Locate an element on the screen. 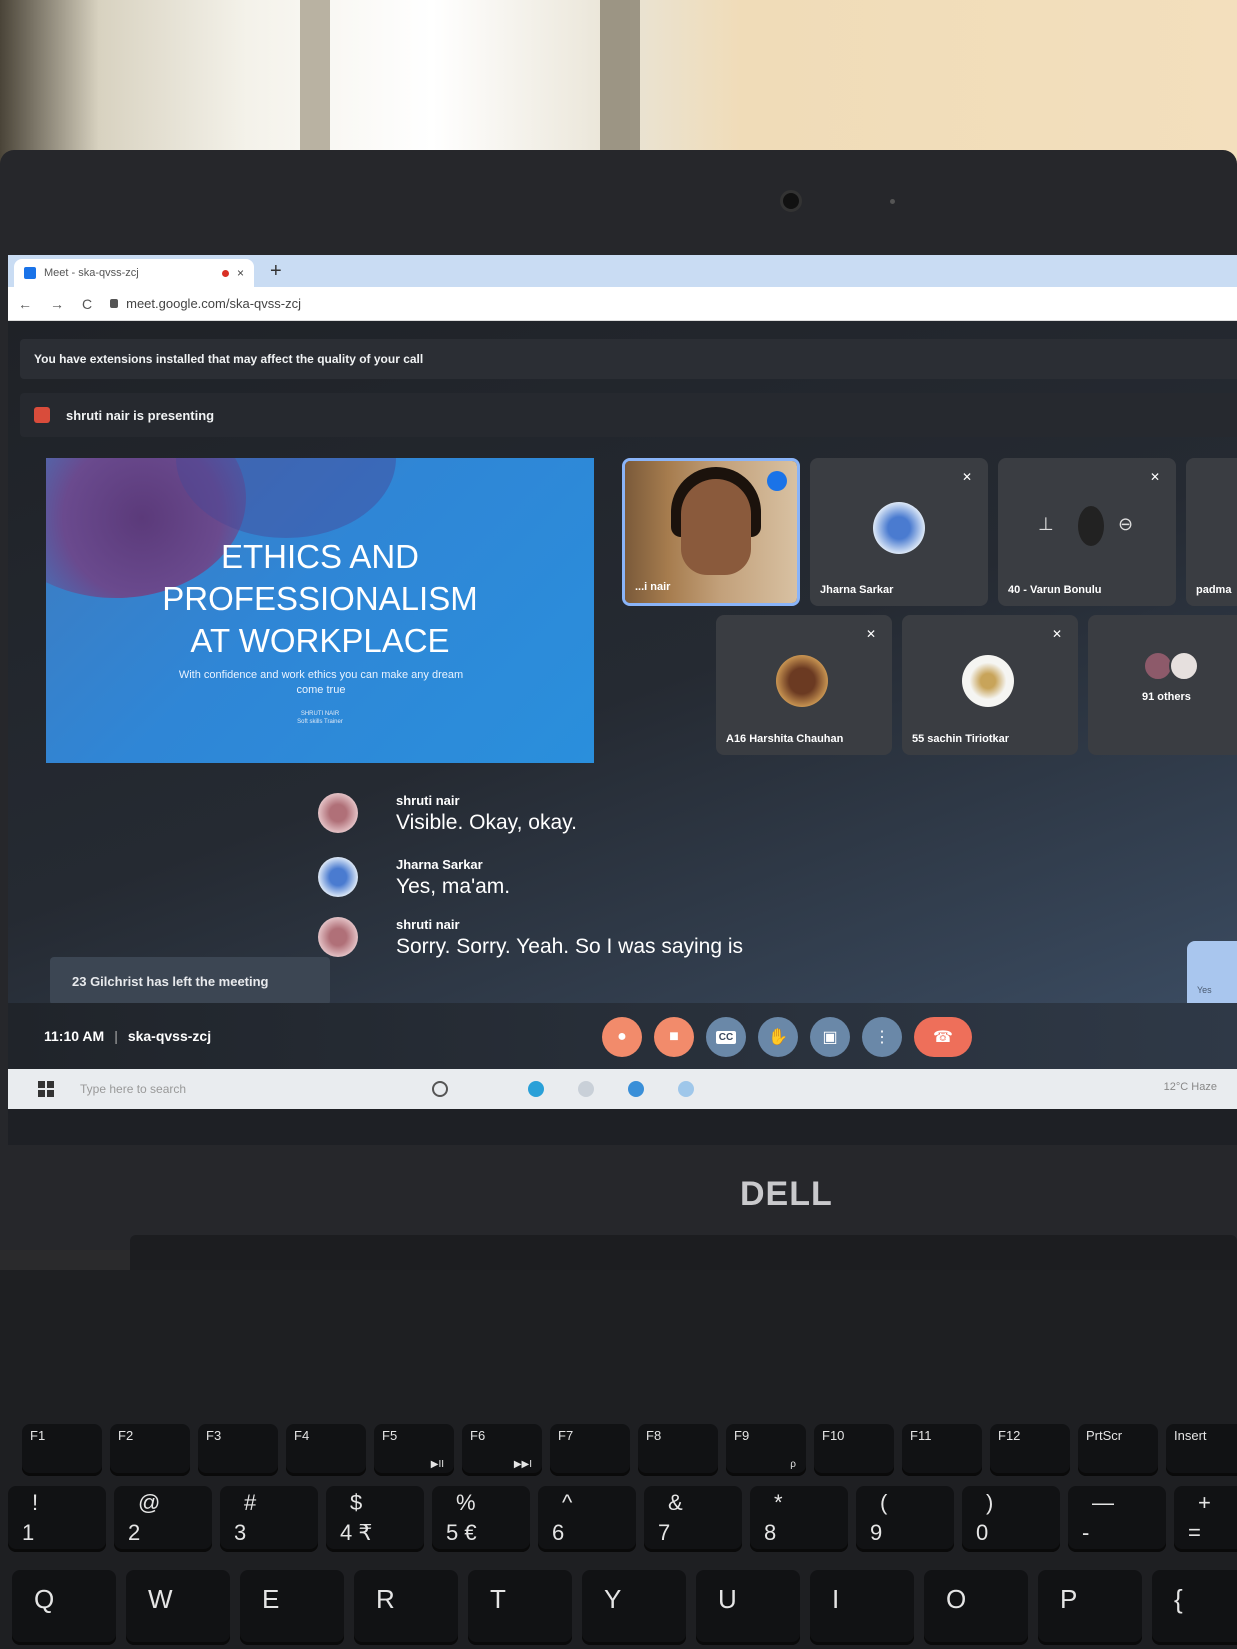 The height and width of the screenshot is (1649, 1237). key-label: F9 is located at coordinates (742, 1435).